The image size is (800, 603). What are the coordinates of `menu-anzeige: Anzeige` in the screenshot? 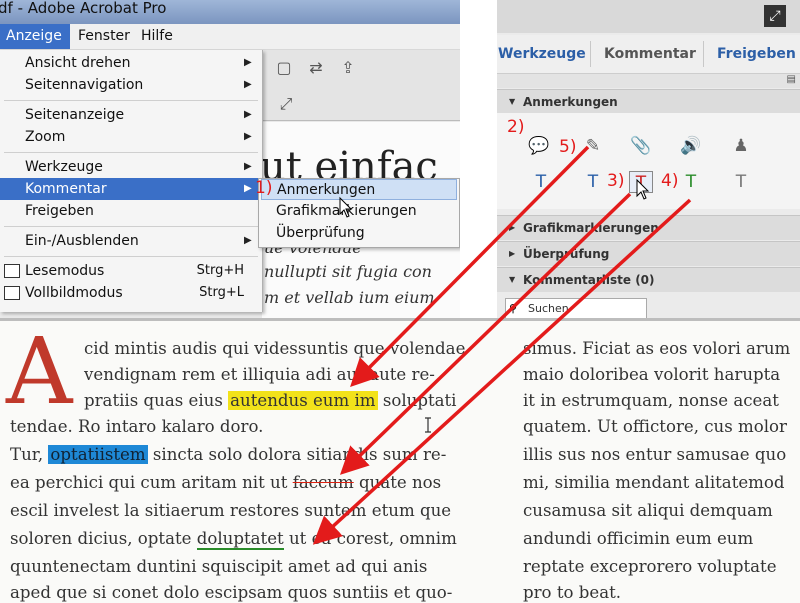 It's located at (35, 36).